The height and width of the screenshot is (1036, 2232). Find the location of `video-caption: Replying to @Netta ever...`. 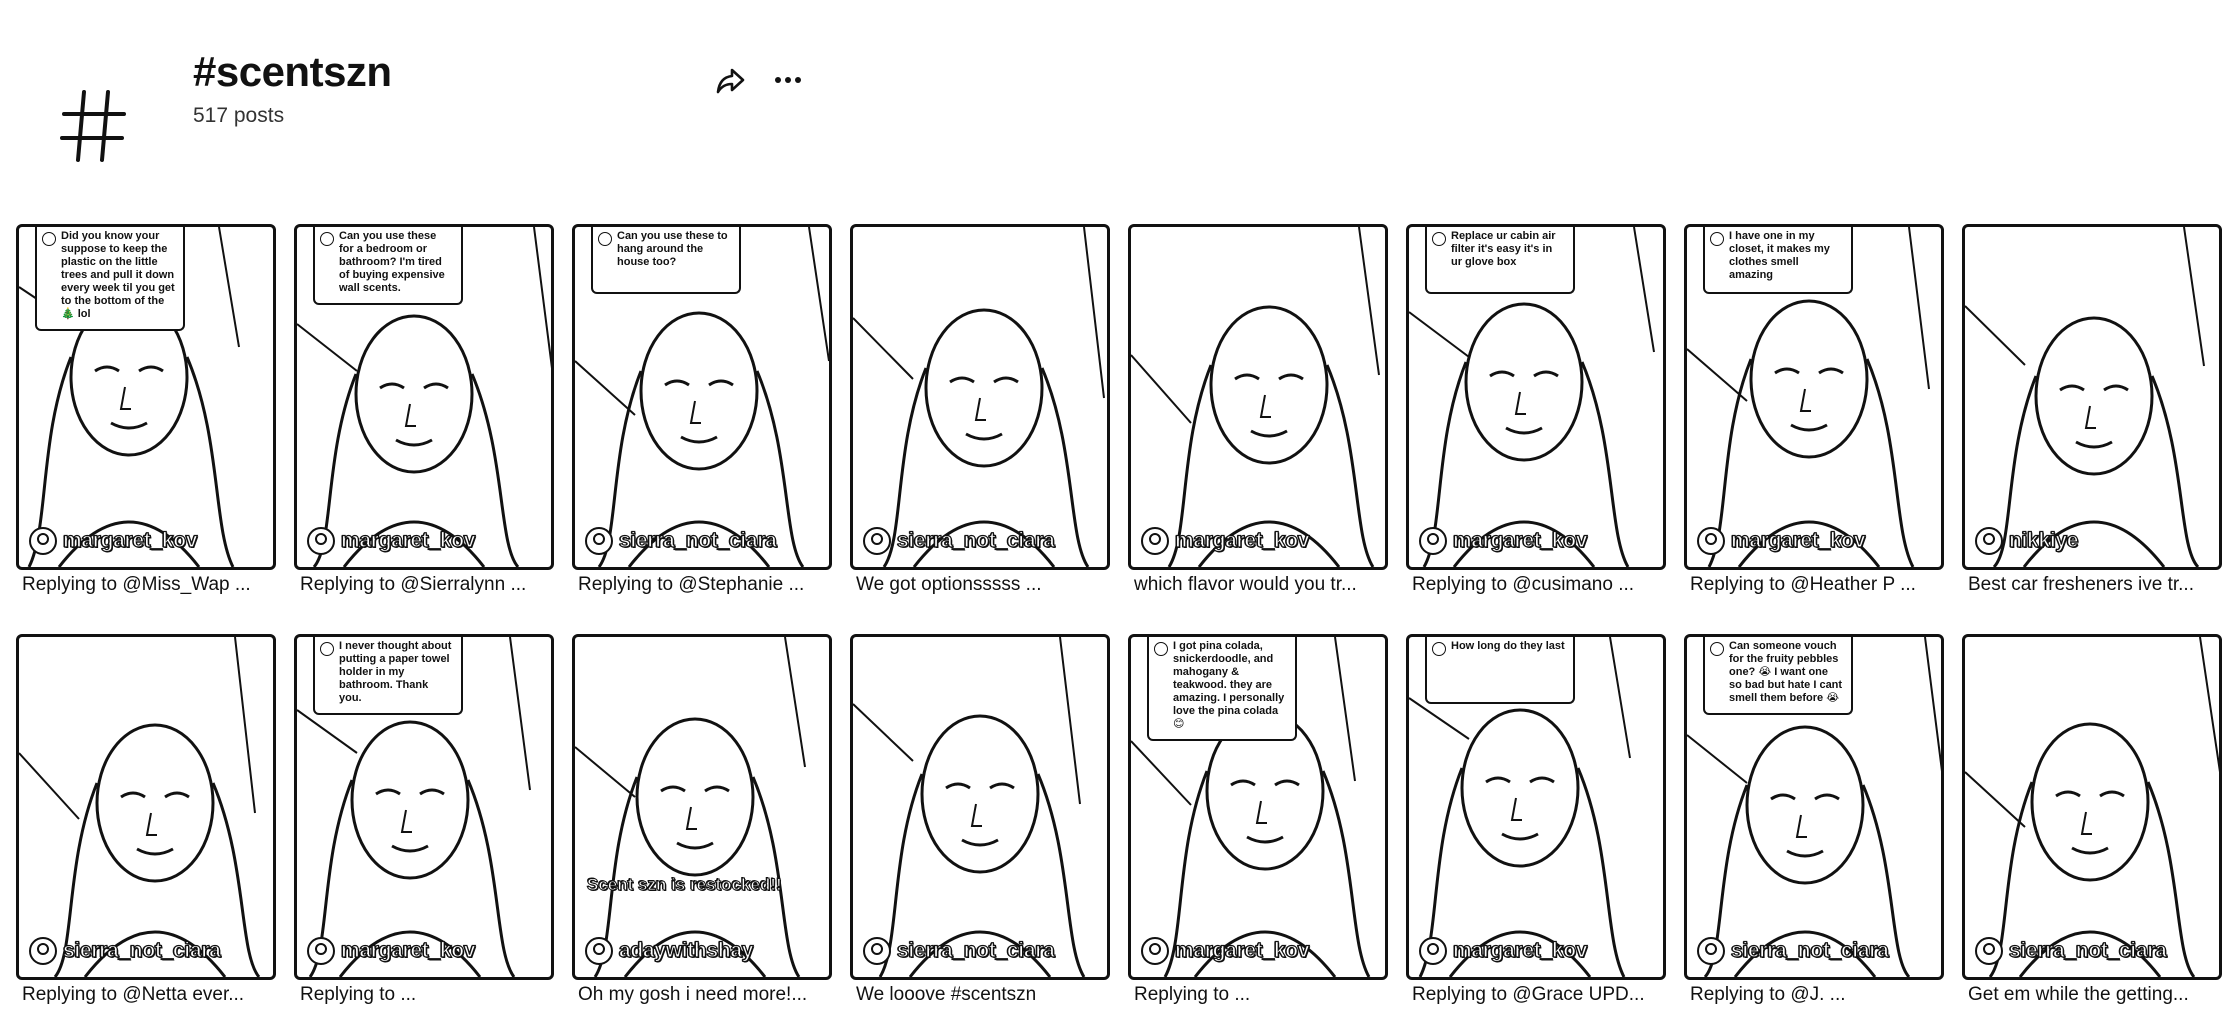

video-caption: Replying to @Netta ever... is located at coordinates (148, 995).